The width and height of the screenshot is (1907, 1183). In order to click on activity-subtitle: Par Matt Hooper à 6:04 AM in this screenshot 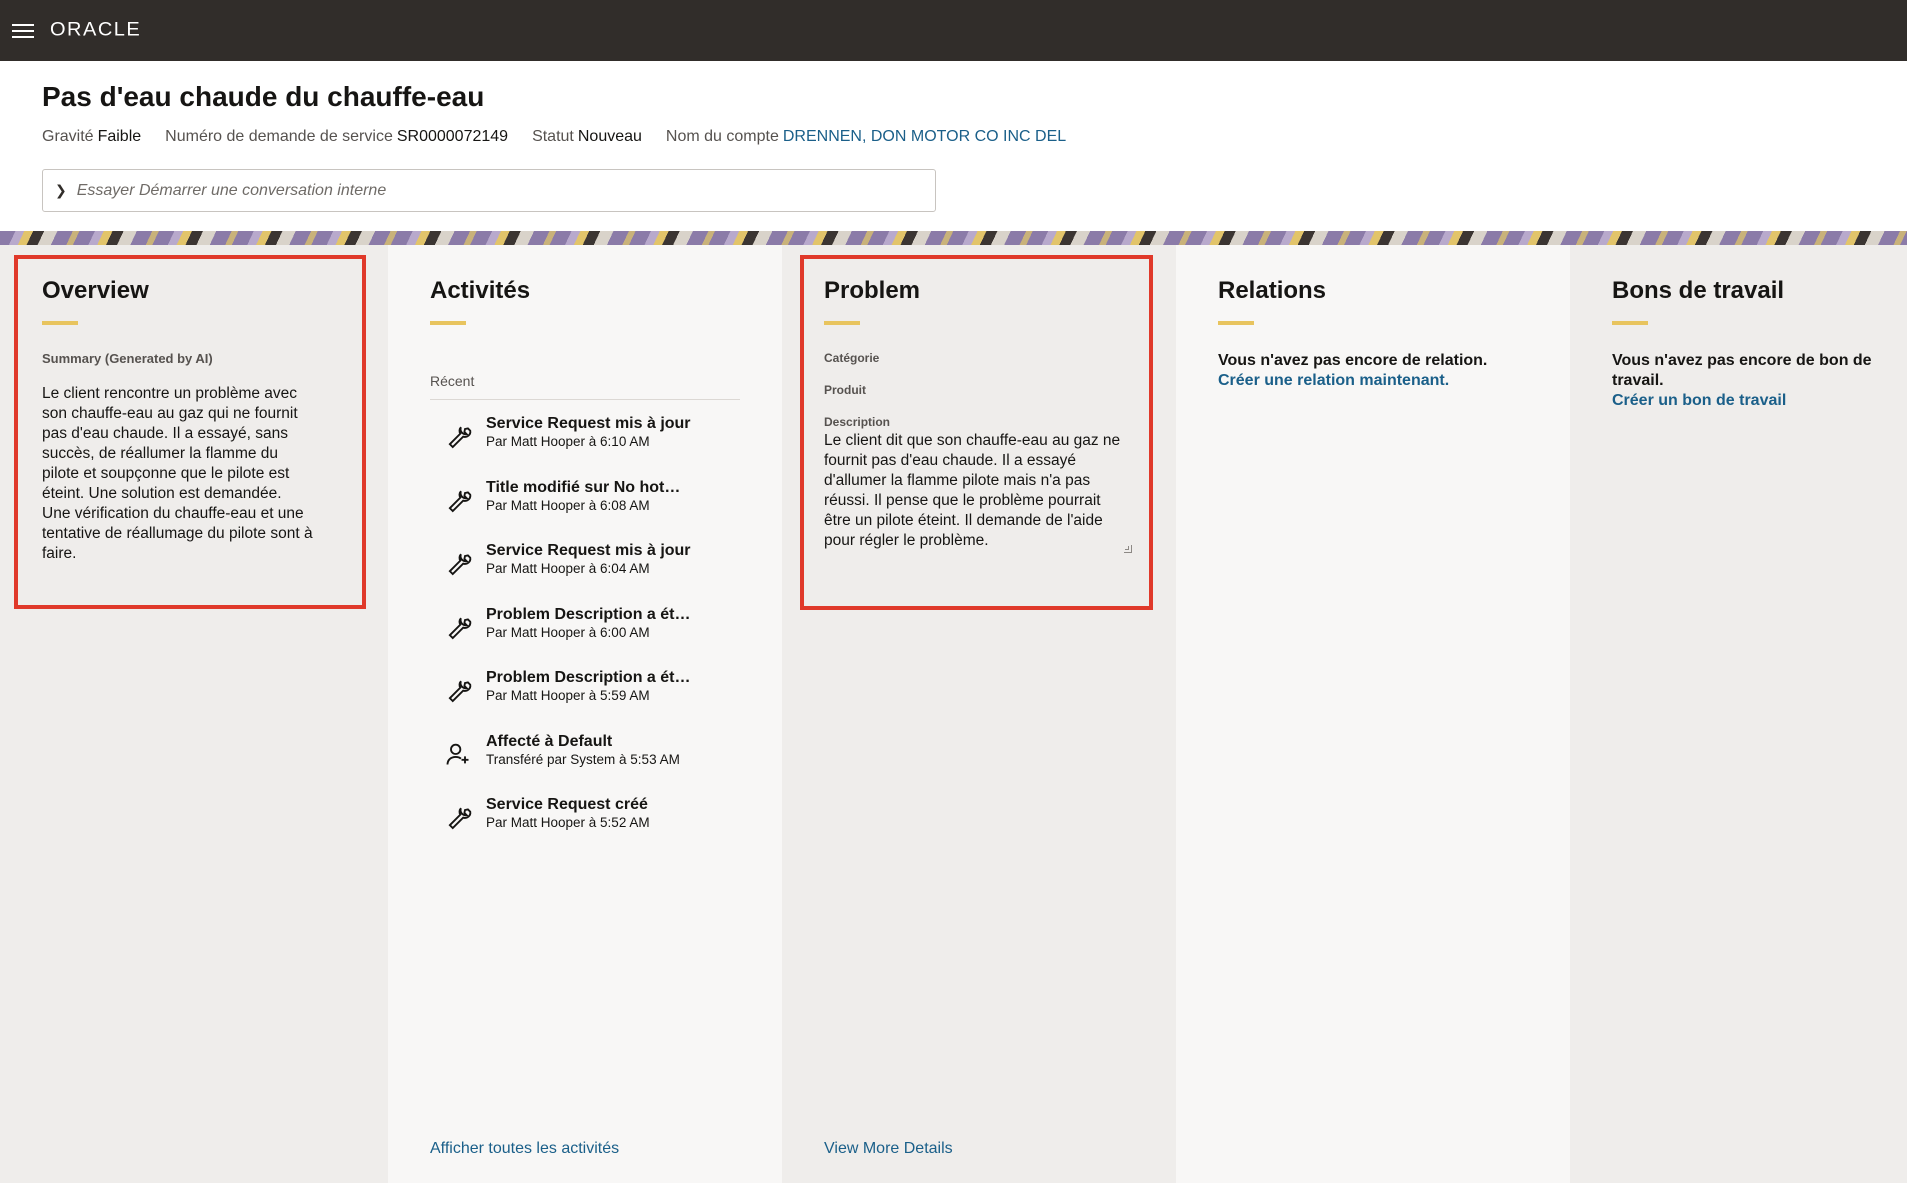, I will do `click(568, 568)`.